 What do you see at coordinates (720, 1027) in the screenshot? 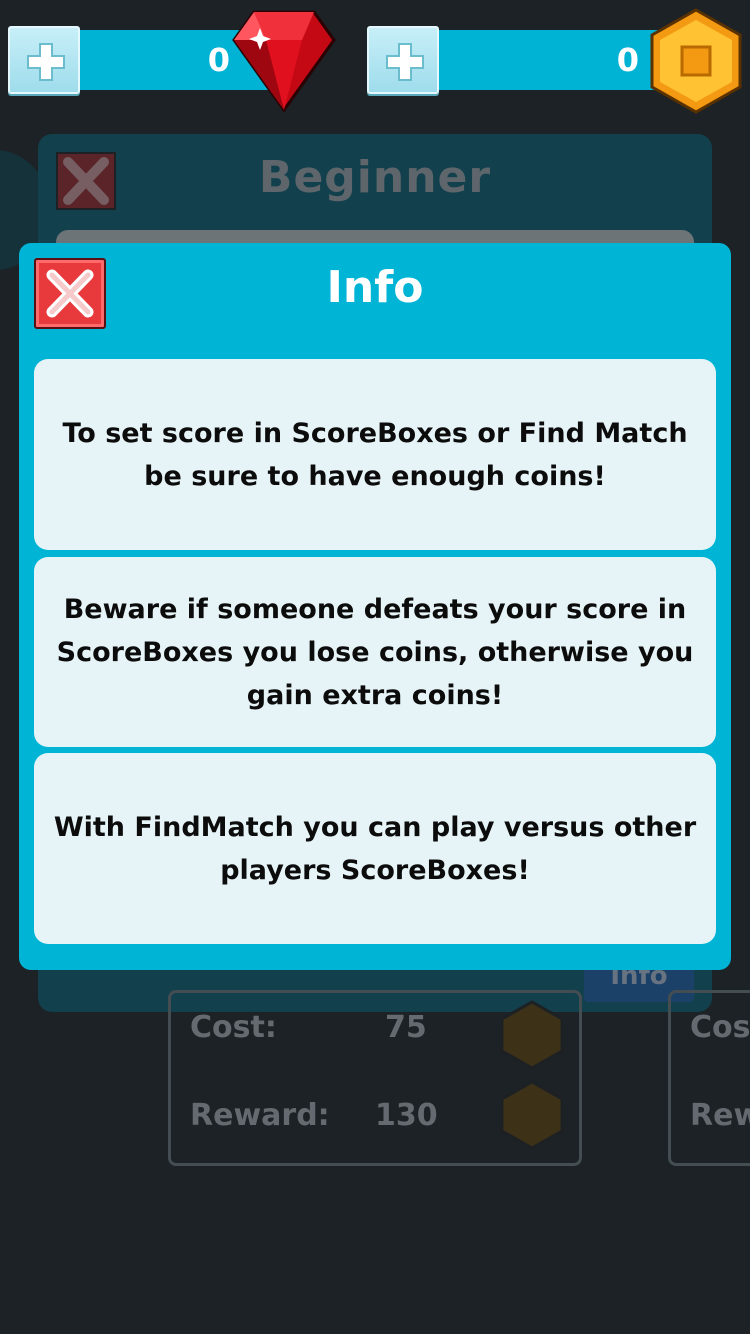
I see `cost-label: Cos` at bounding box center [720, 1027].